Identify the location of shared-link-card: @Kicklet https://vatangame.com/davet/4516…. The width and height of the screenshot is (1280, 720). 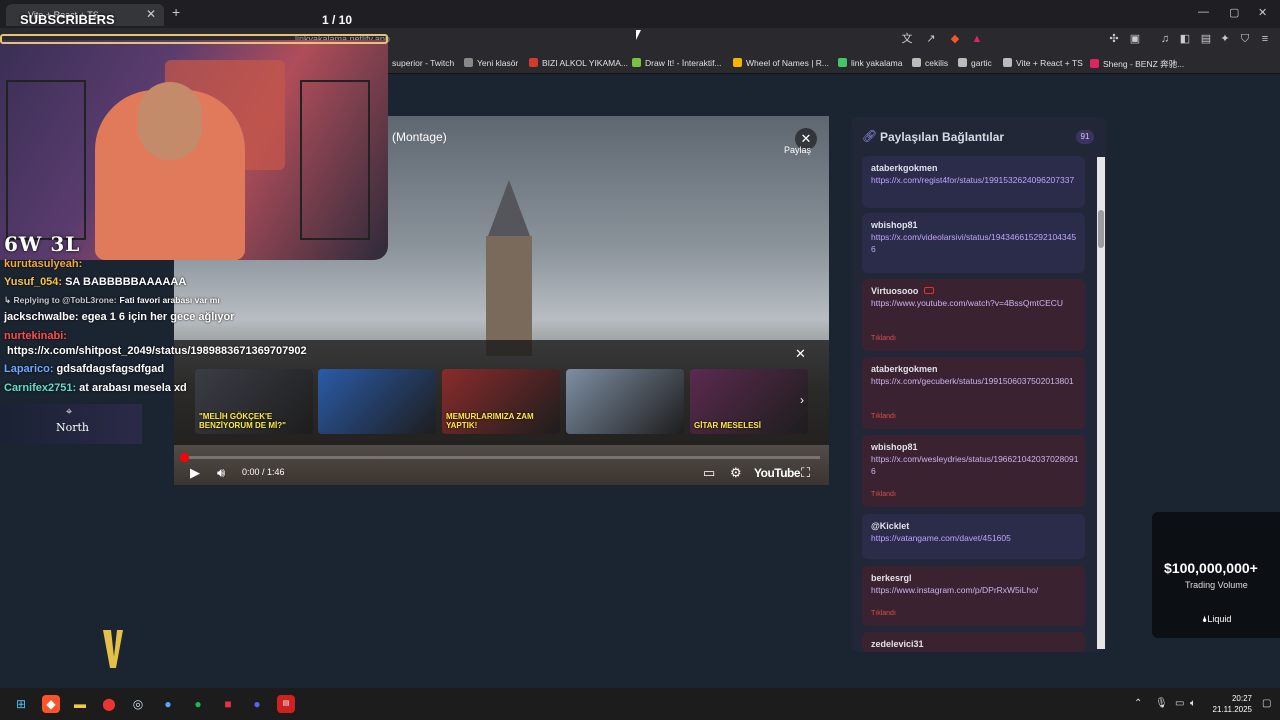
(973, 536).